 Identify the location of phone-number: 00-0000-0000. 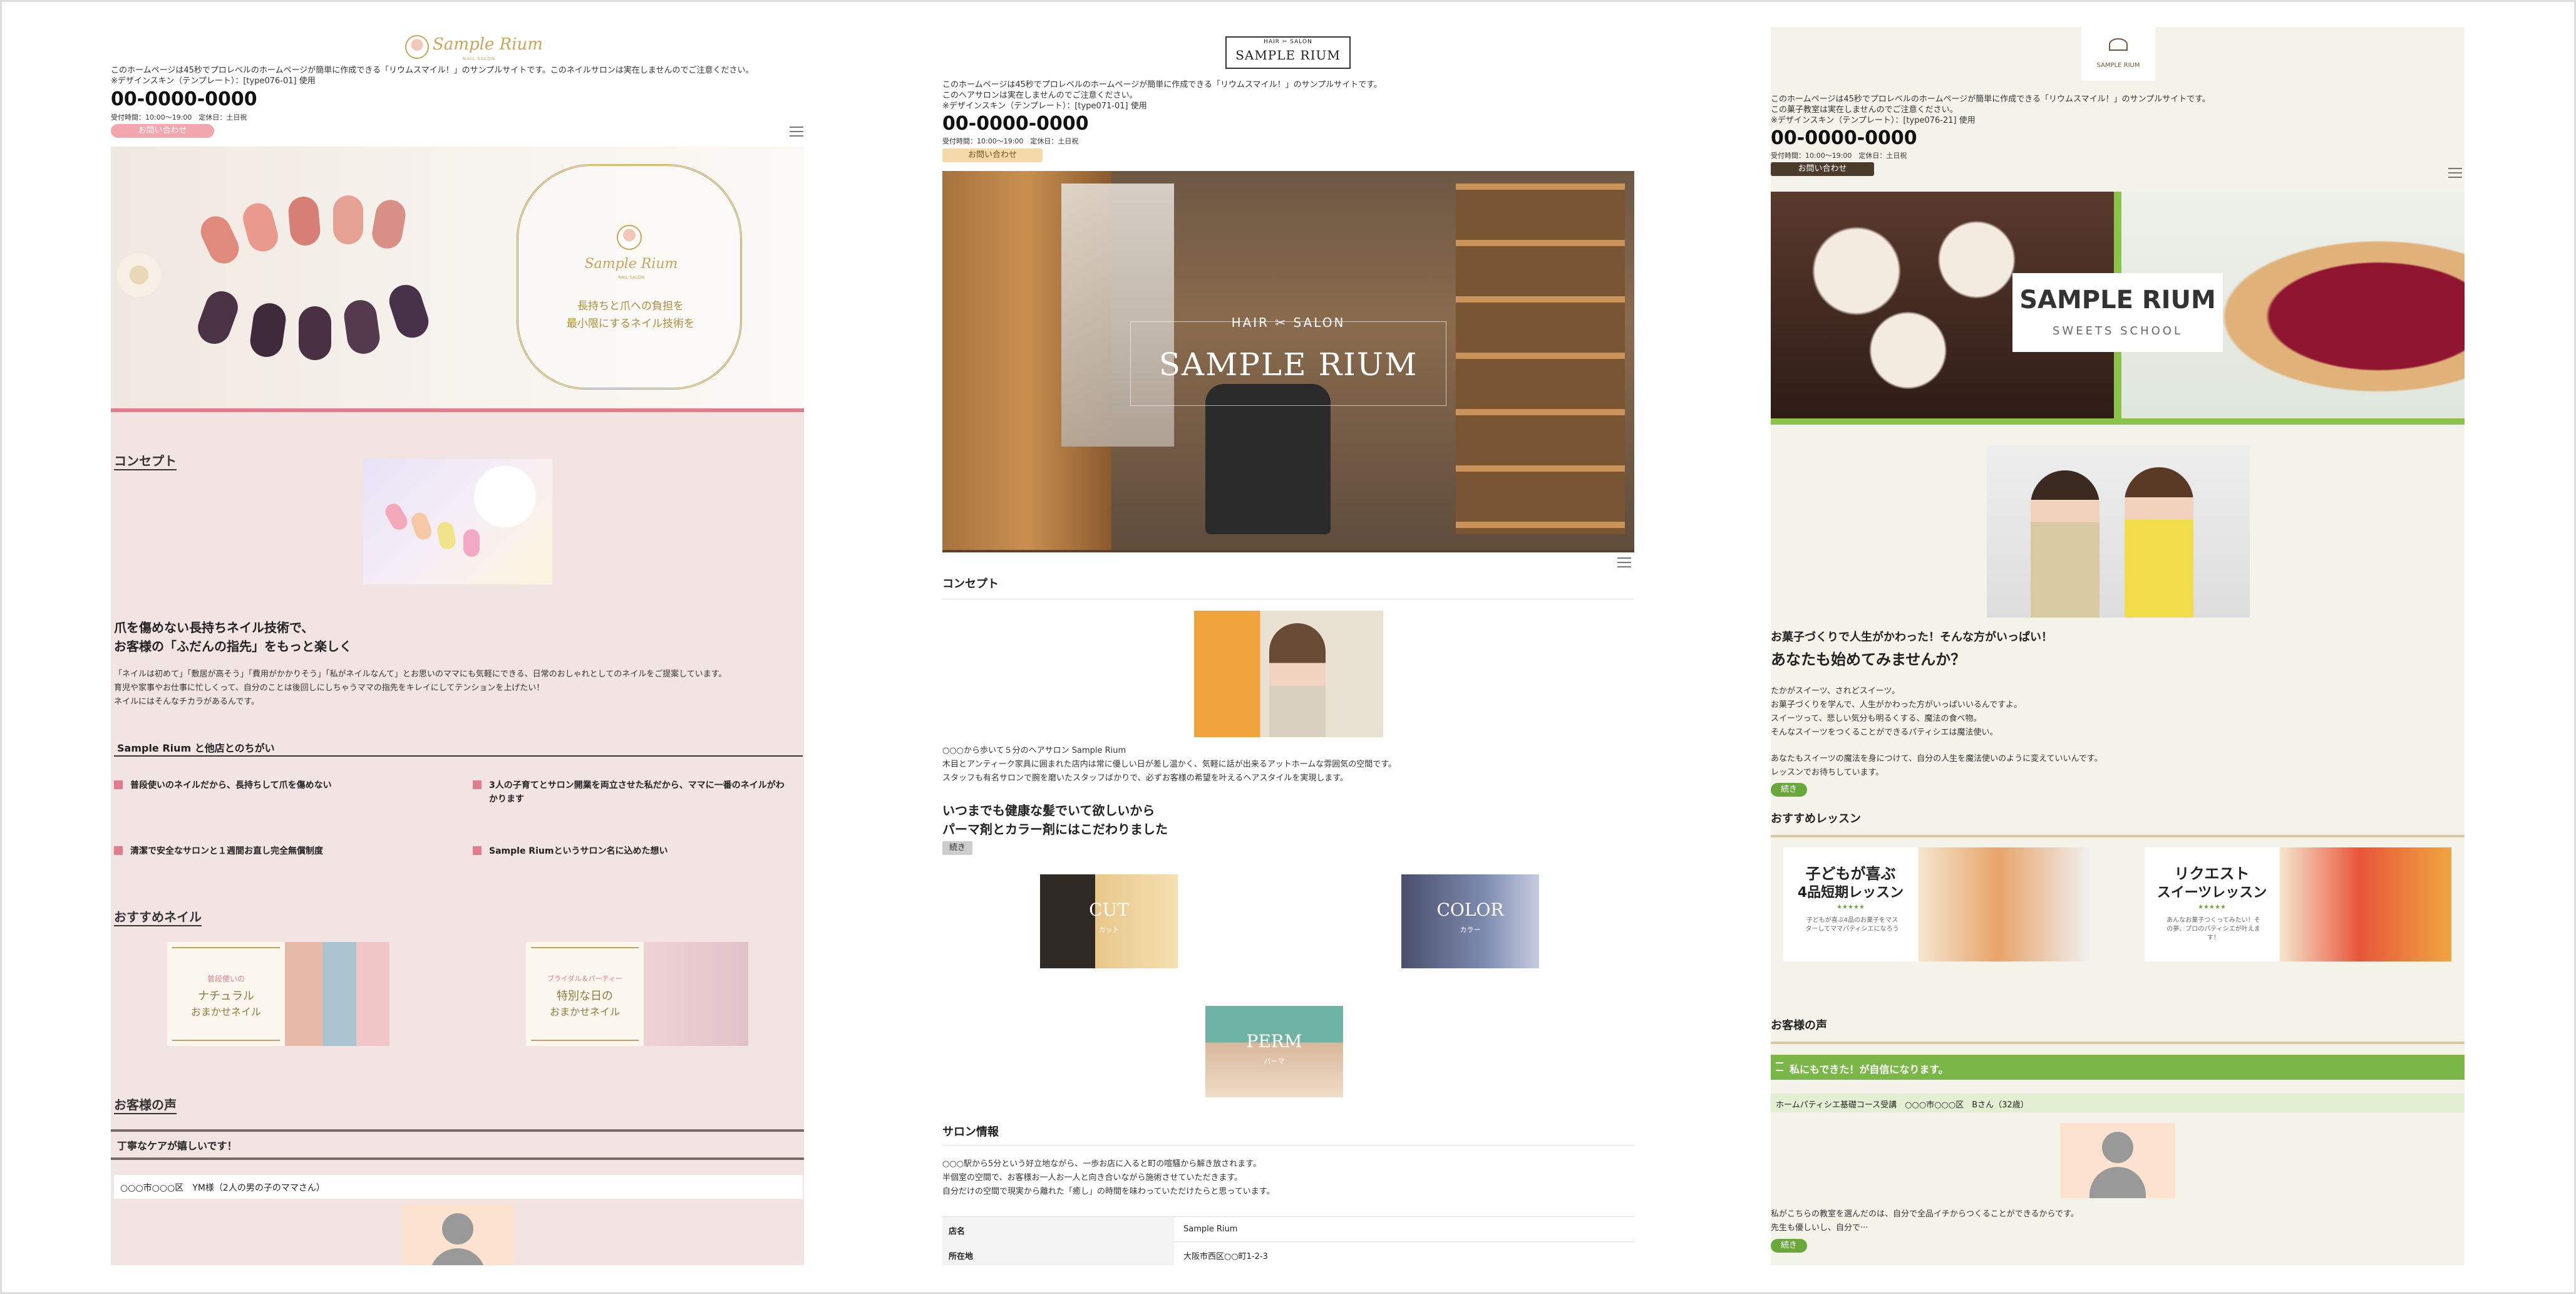
(1016, 124).